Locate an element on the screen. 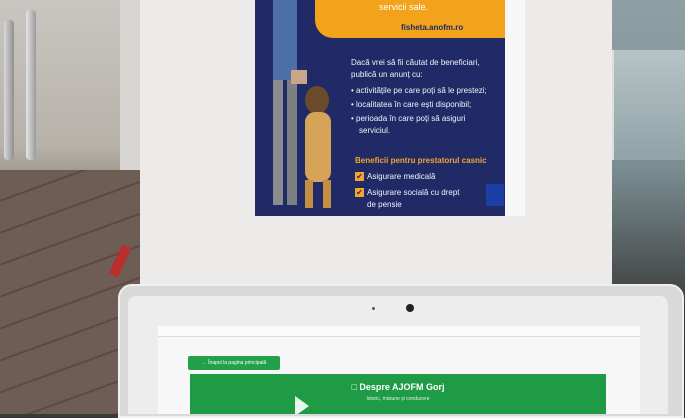  poster-intro-line-1: Dacă vrei să fii căutat de beneficiari, is located at coordinates (415, 62).